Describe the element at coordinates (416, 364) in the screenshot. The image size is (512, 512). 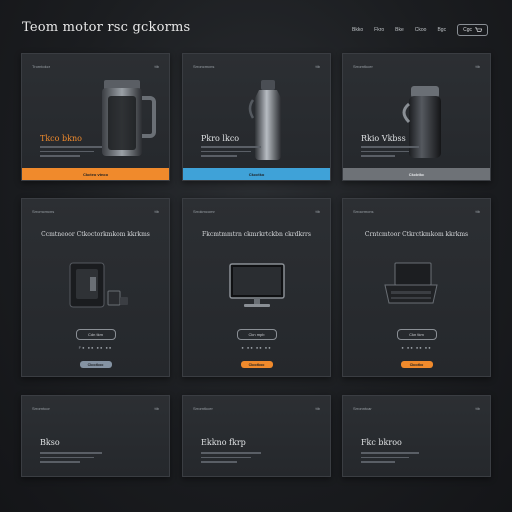
I see `card-select-button: Ckcctko` at that location.